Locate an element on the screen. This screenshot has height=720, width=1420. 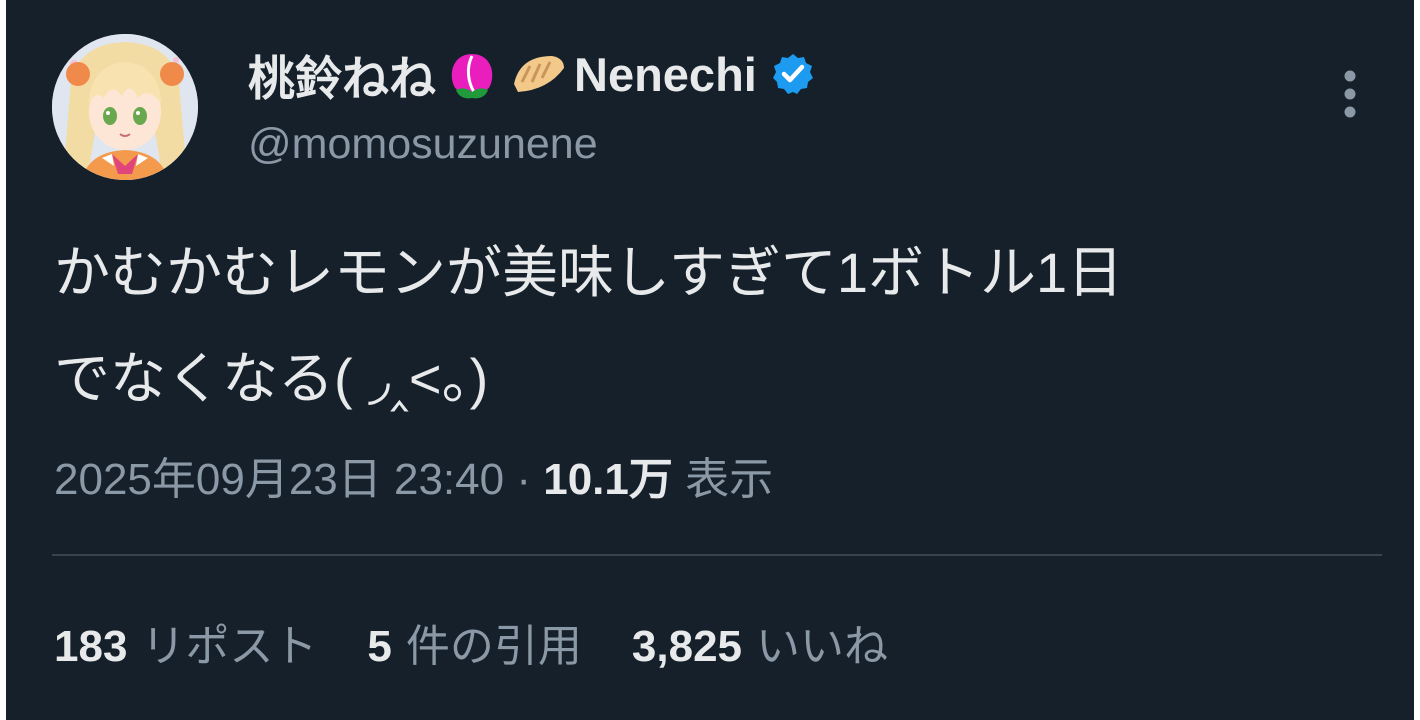
quotes-label: 件の引用 is located at coordinates (493, 646).